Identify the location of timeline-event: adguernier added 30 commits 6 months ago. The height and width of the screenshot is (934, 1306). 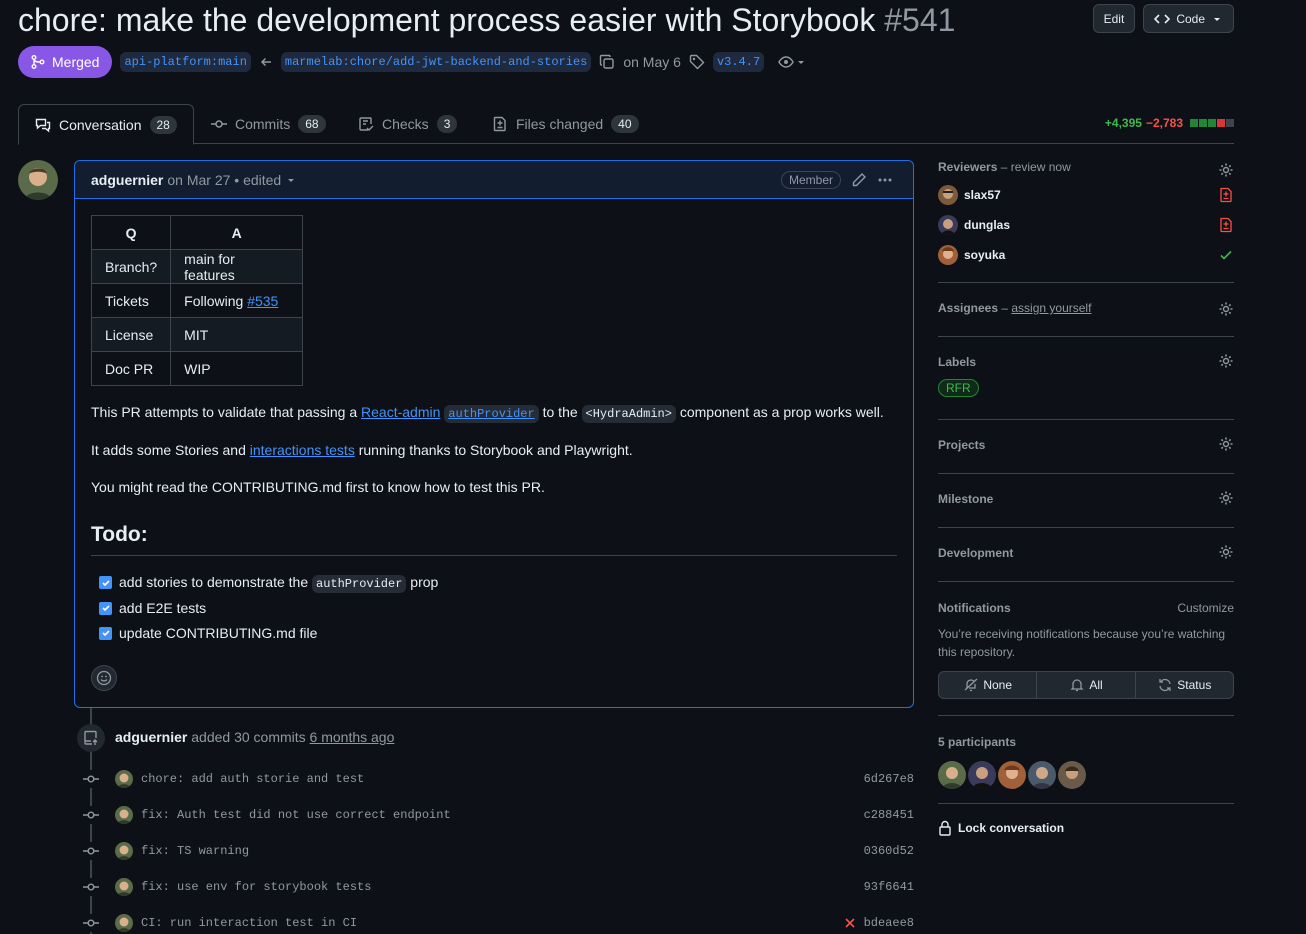
(254, 737).